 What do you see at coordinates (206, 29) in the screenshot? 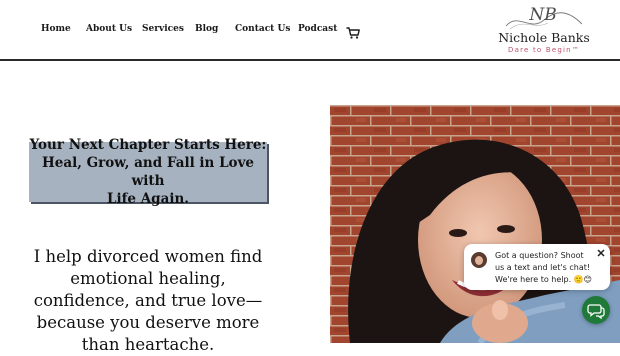
I see `nav-blog: Blog` at bounding box center [206, 29].